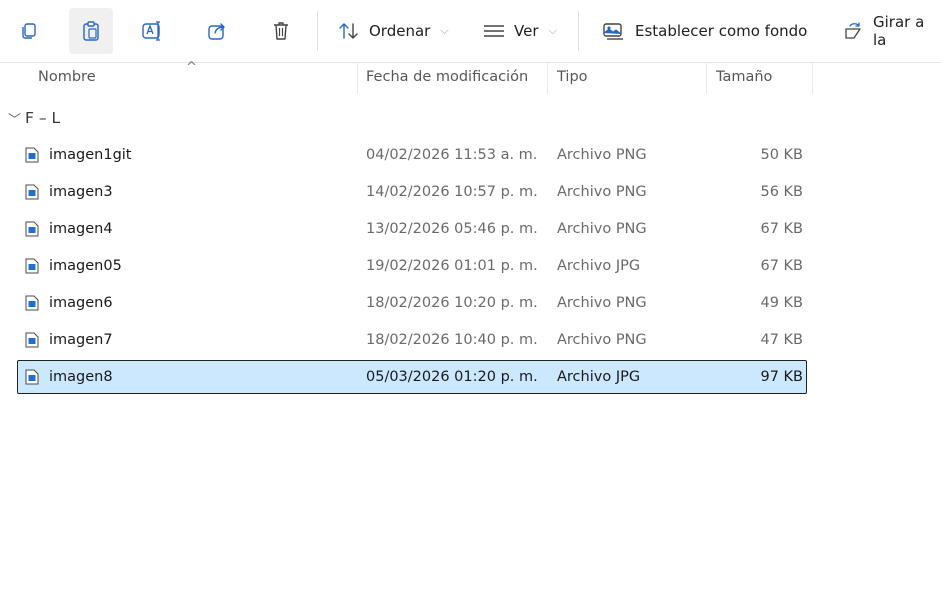  Describe the element at coordinates (572, 78) in the screenshot. I see `column-header-type: Tipo` at that location.